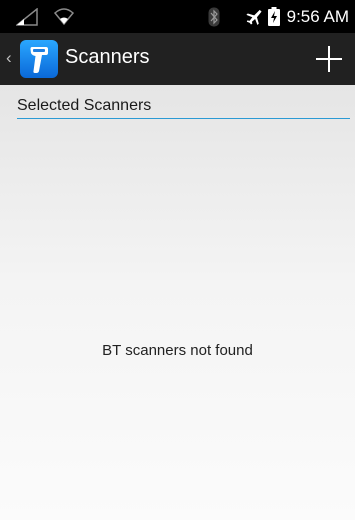 The image size is (355, 520). I want to click on add-scanner-button, so click(329, 59).